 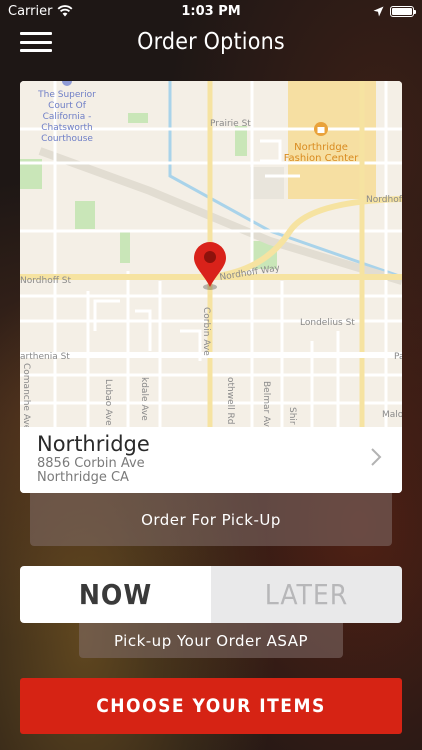 What do you see at coordinates (93, 444) in the screenshot?
I see `location-name: Northridge` at bounding box center [93, 444].